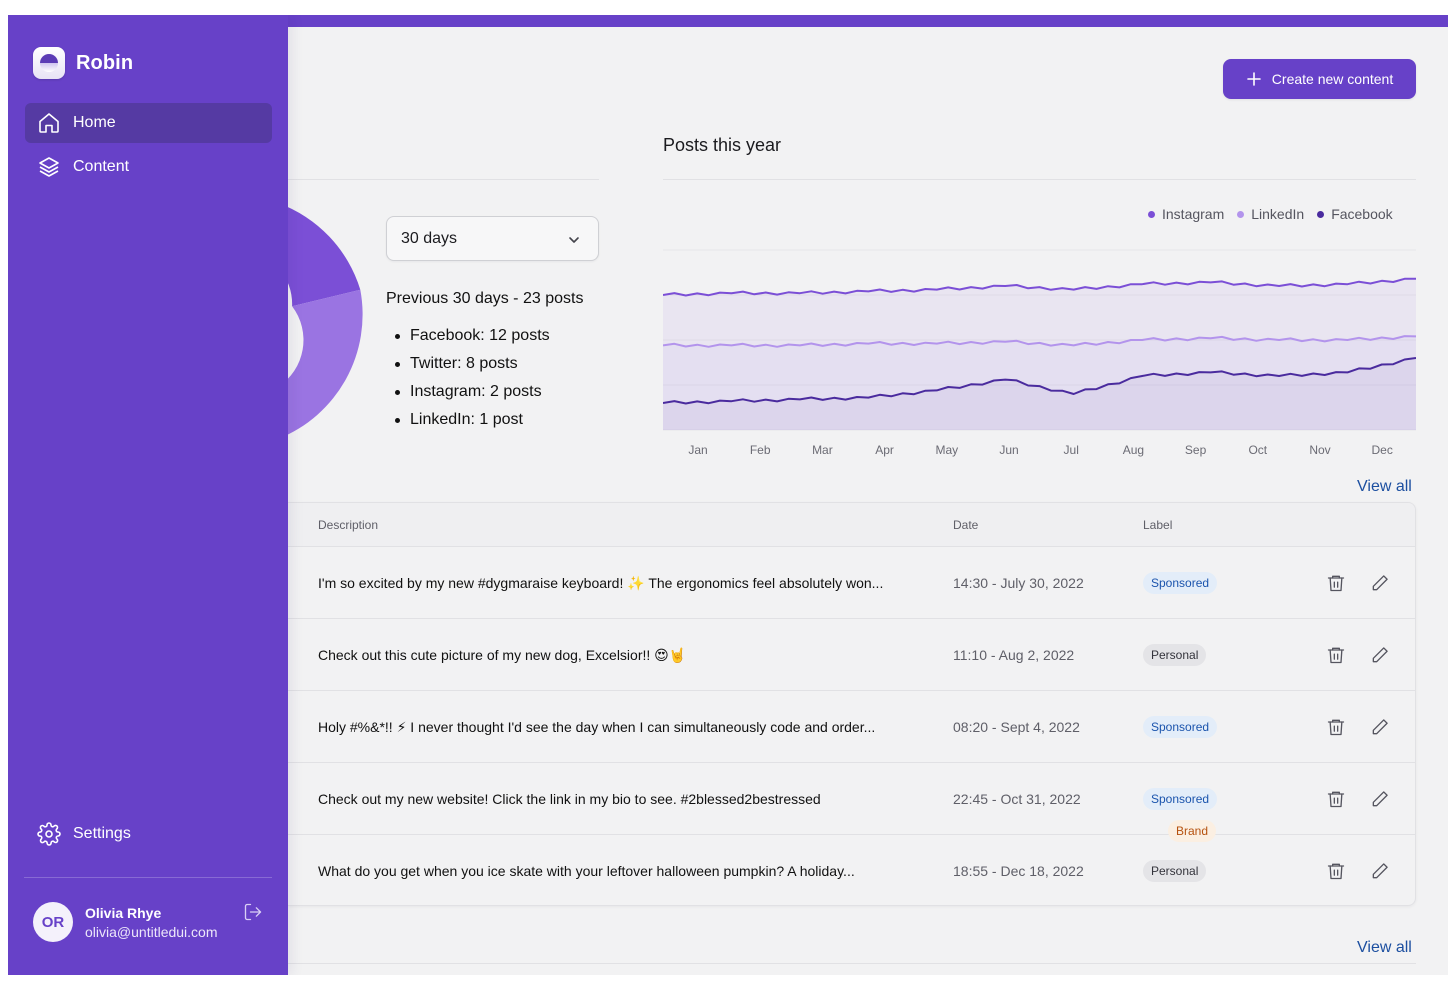  Describe the element at coordinates (151, 932) in the screenshot. I see `user-email: olivia@untitledui.com` at that location.